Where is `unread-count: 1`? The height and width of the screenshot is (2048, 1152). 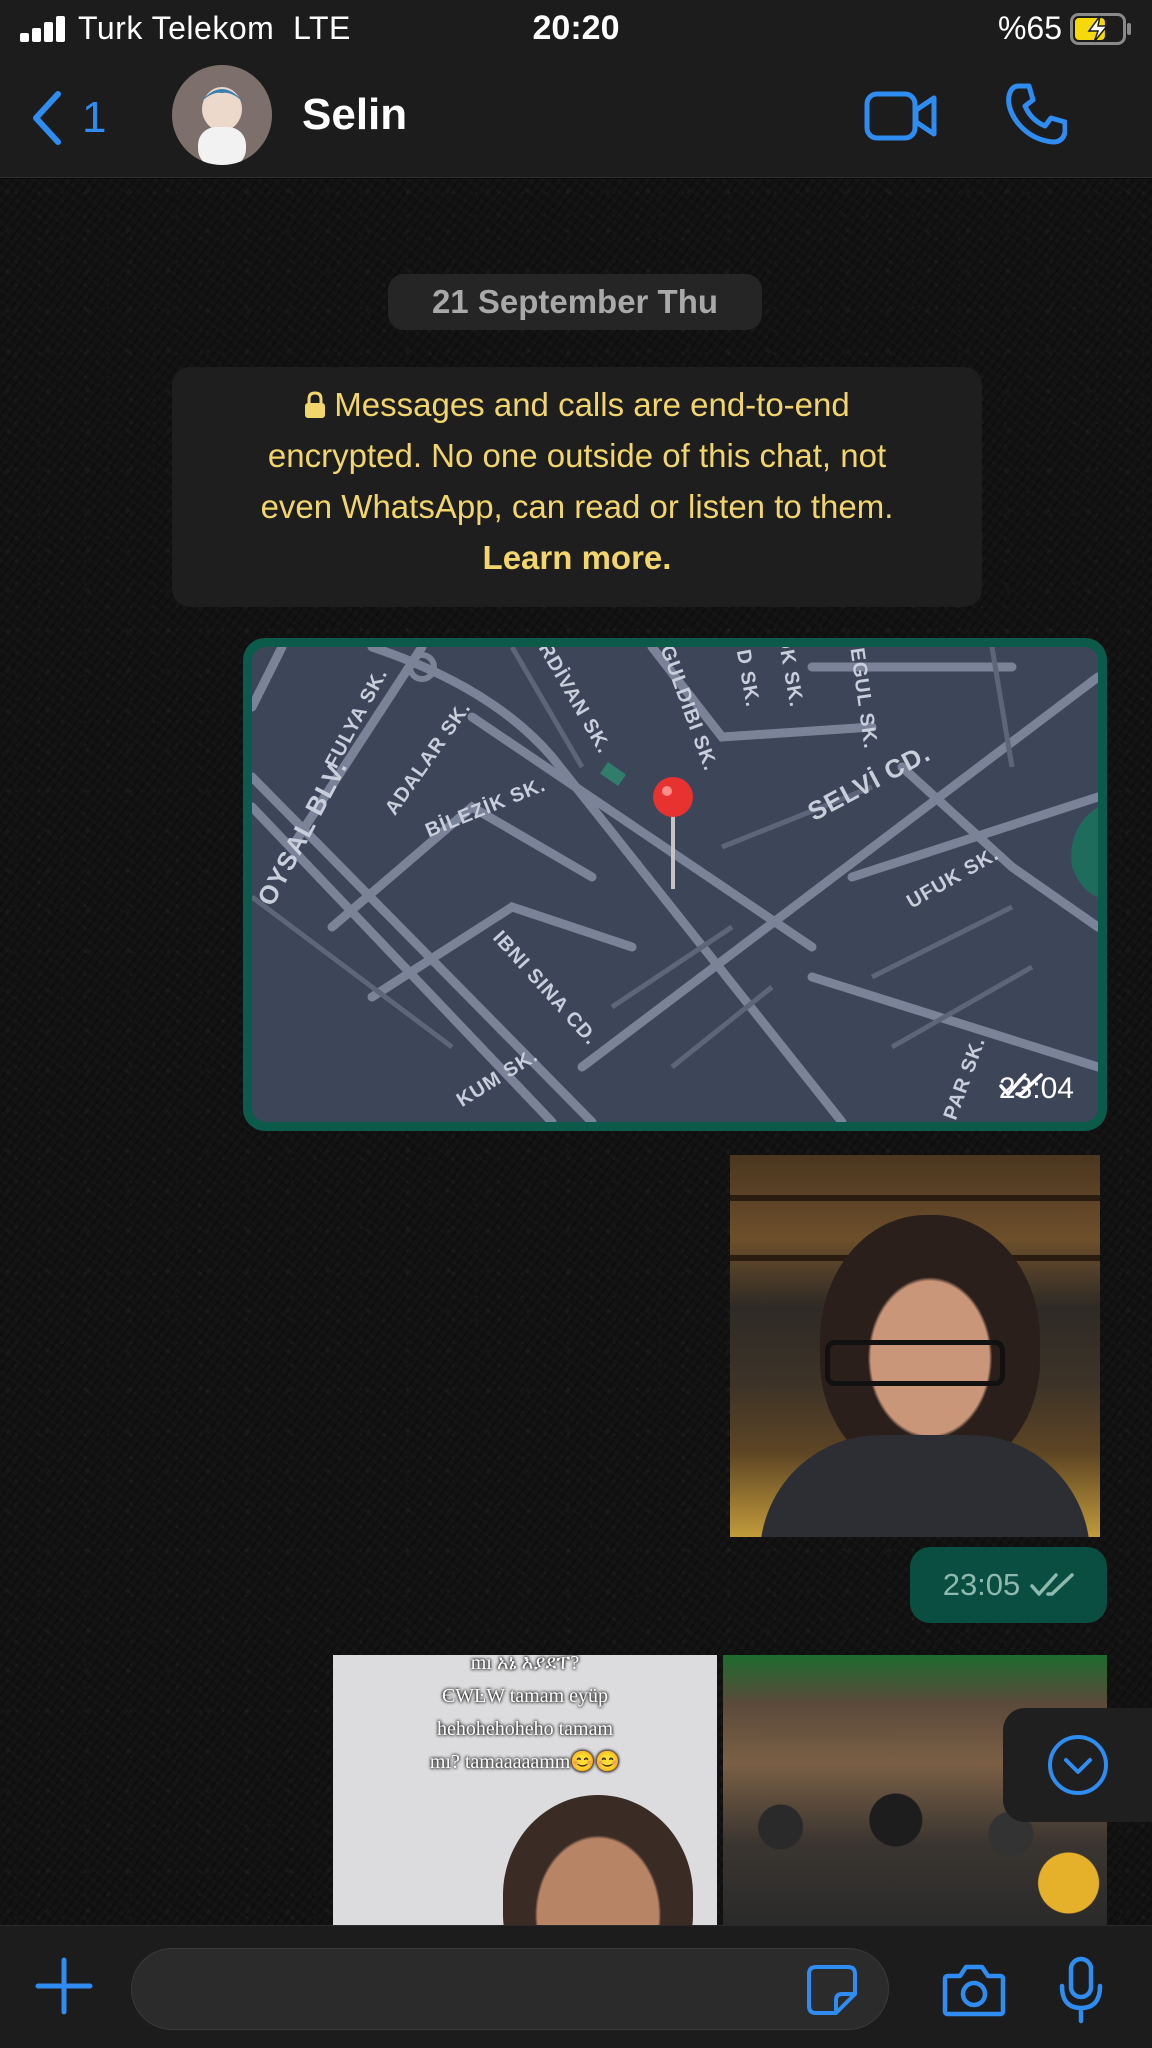
unread-count: 1 is located at coordinates (94, 117).